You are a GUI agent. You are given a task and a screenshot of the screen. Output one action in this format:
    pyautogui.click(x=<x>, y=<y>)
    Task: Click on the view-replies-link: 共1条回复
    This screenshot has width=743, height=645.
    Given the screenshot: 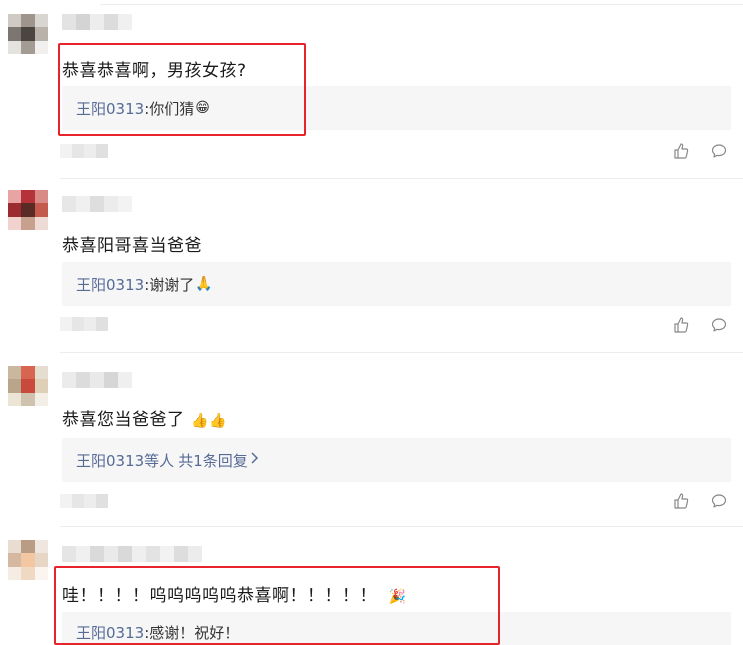 What is the action you would take?
    pyautogui.click(x=213, y=460)
    